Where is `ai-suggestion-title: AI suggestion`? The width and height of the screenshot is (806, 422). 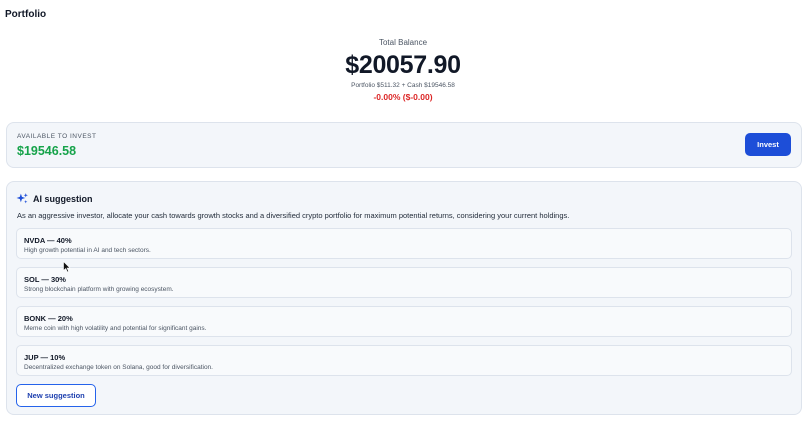 ai-suggestion-title: AI suggestion is located at coordinates (63, 198).